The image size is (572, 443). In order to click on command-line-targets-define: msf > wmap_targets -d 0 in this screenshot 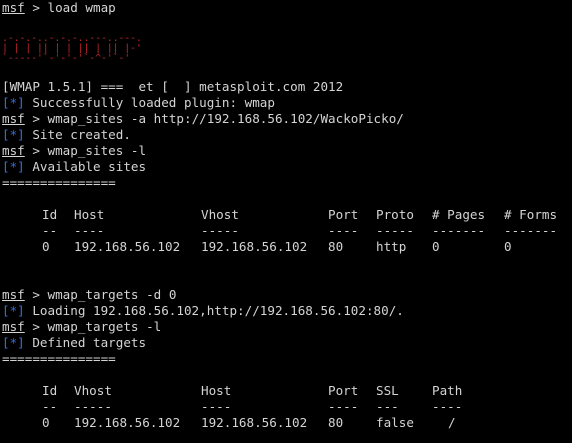, I will do `click(89, 295)`.